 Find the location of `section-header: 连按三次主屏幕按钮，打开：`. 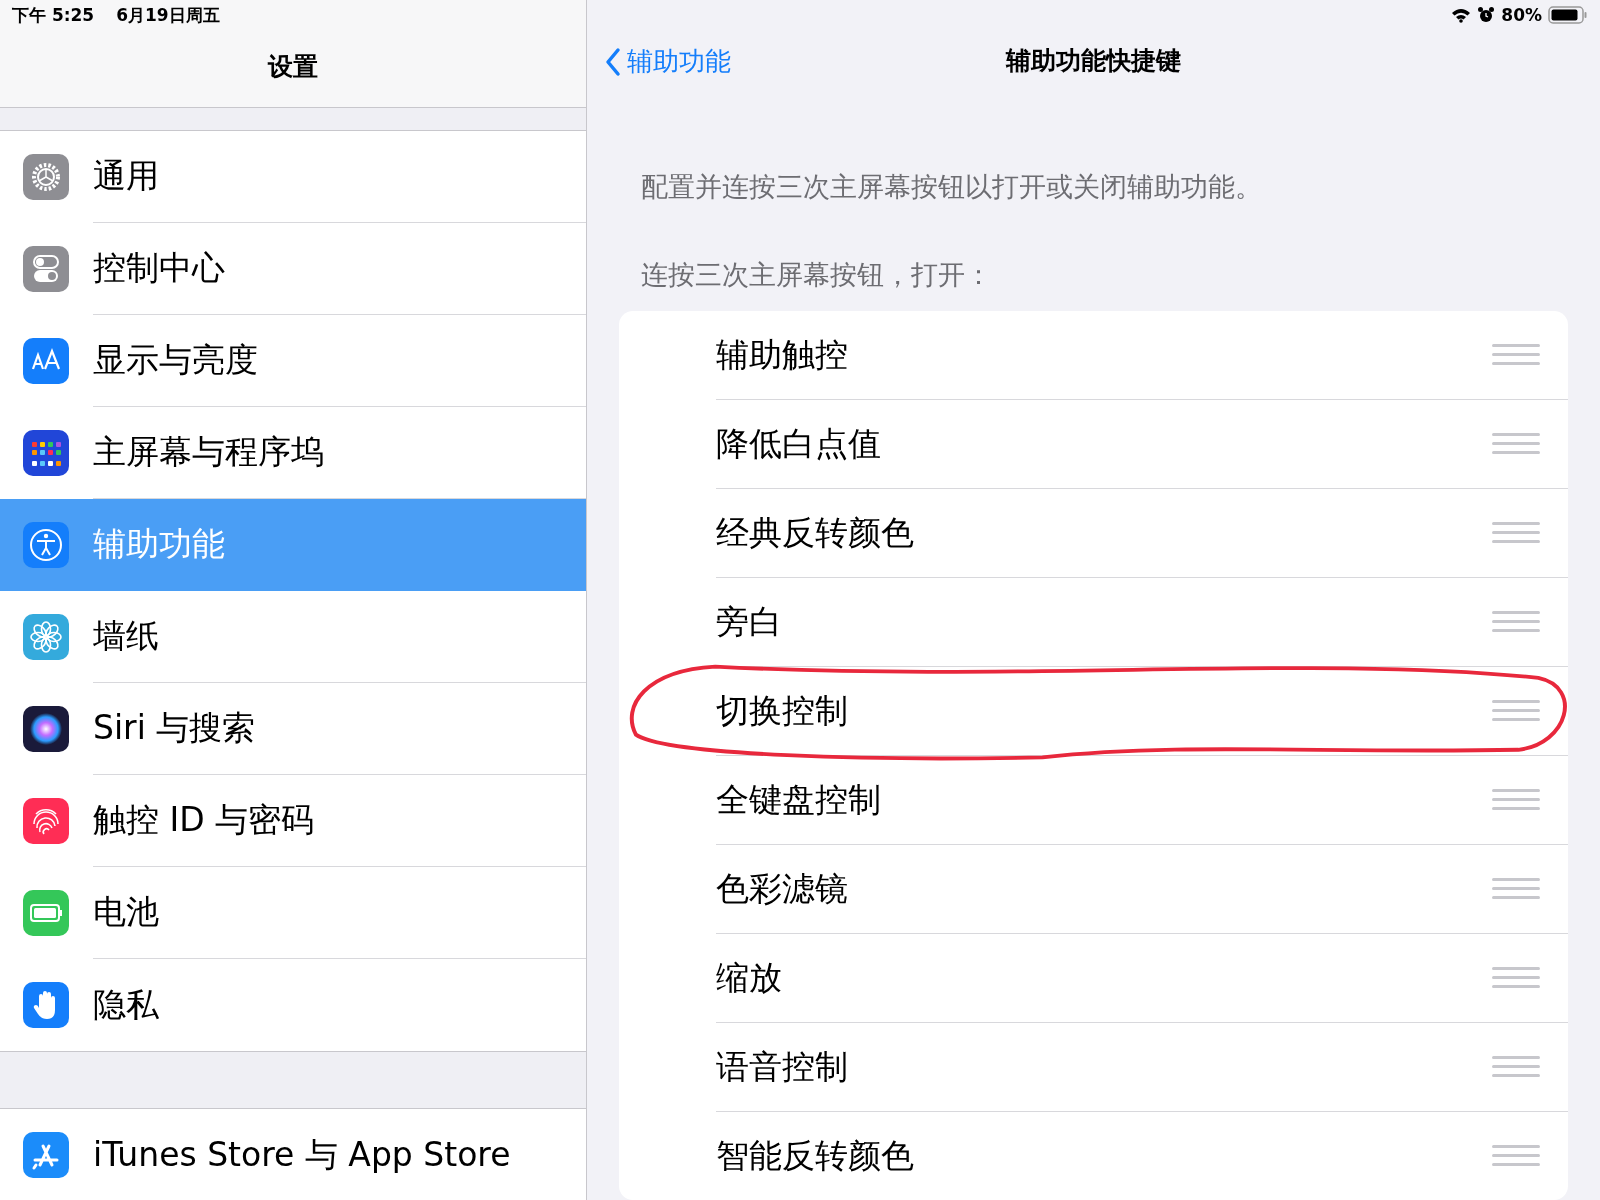

section-header: 连按三次主屏幕按钮，打开： is located at coordinates (817, 275).